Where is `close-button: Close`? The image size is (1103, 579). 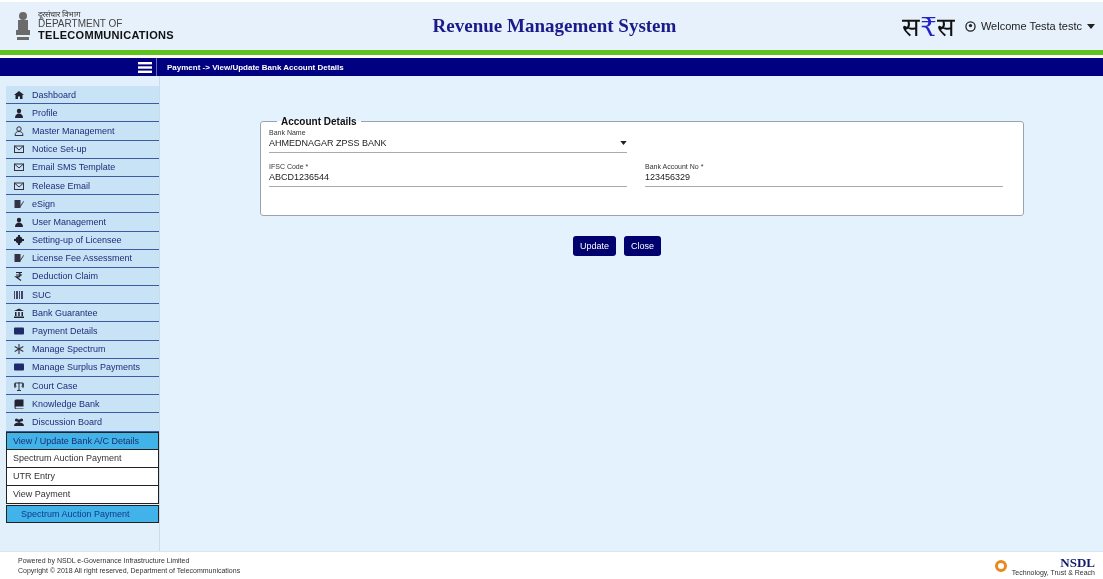 close-button: Close is located at coordinates (643, 246).